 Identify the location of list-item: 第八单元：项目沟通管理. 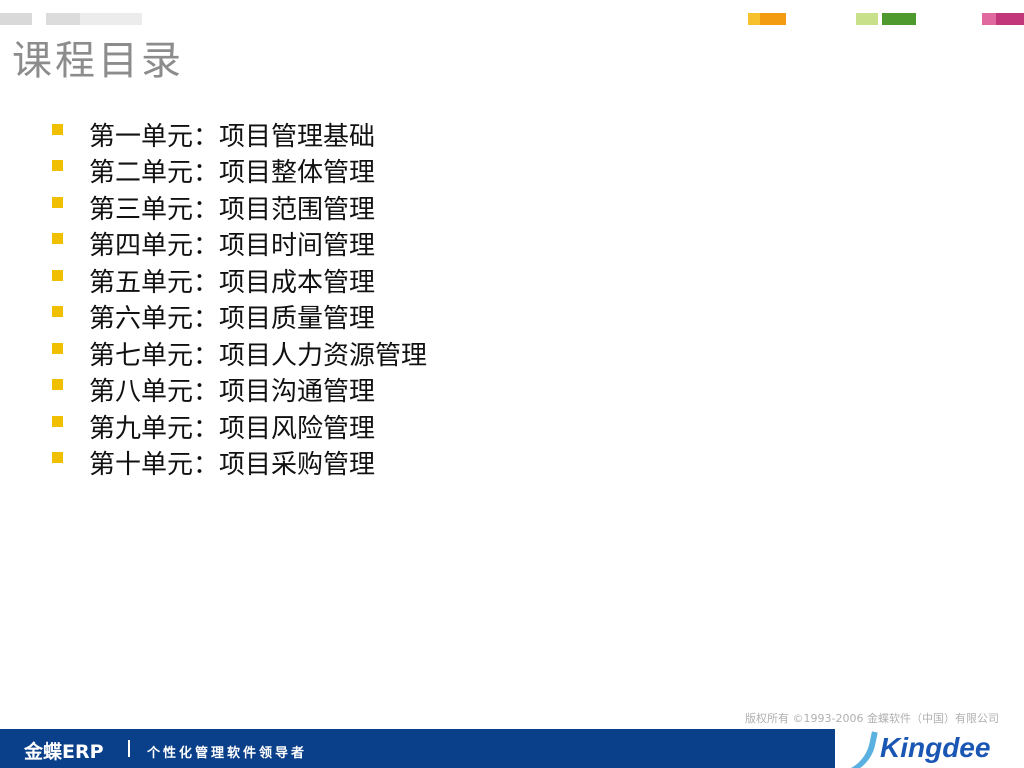
(239, 390).